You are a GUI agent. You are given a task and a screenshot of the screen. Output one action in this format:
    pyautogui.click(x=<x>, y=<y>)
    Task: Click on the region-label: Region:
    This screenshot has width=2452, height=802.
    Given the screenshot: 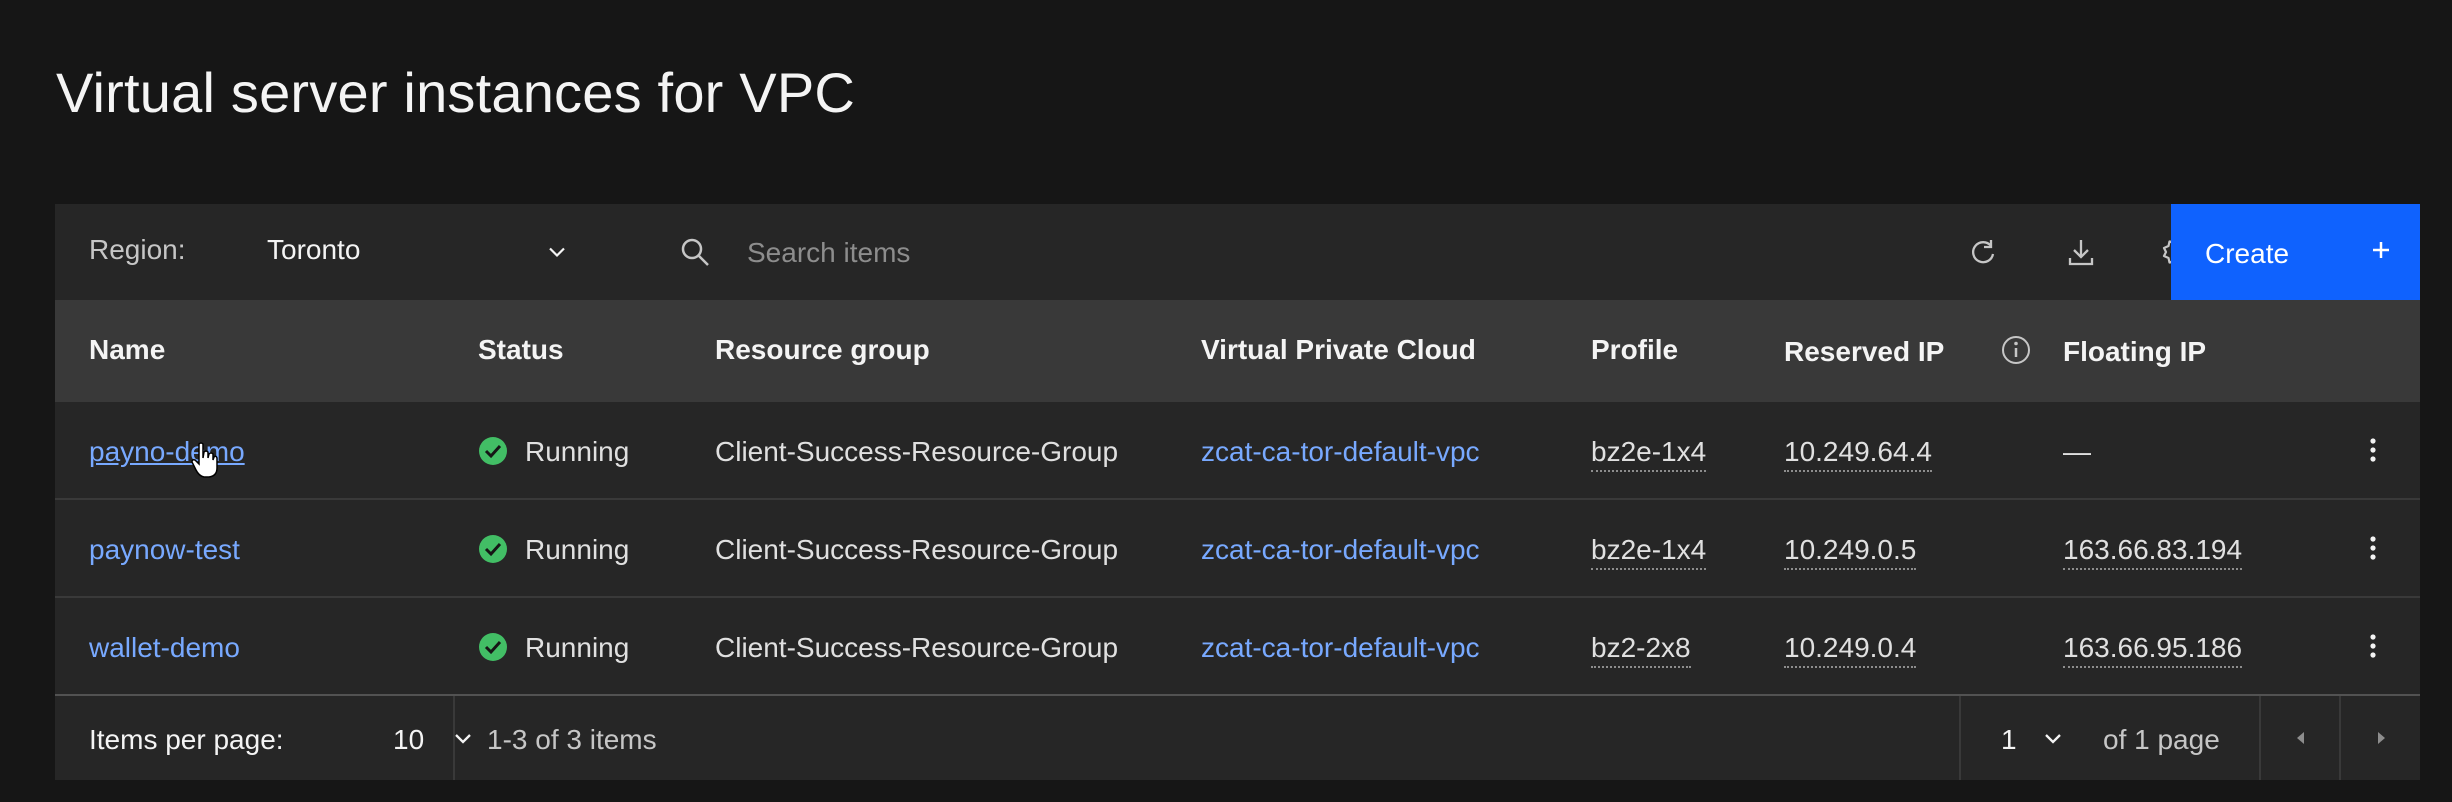 What is the action you would take?
    pyautogui.click(x=137, y=249)
    